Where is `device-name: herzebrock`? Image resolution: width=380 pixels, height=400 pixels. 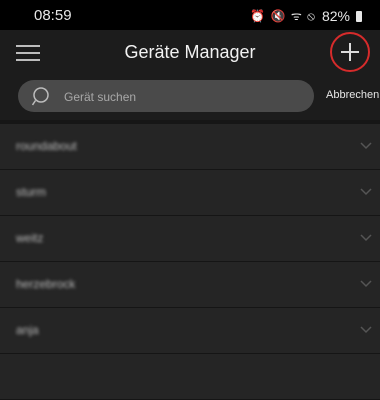
device-name: herzebrock is located at coordinates (46, 284).